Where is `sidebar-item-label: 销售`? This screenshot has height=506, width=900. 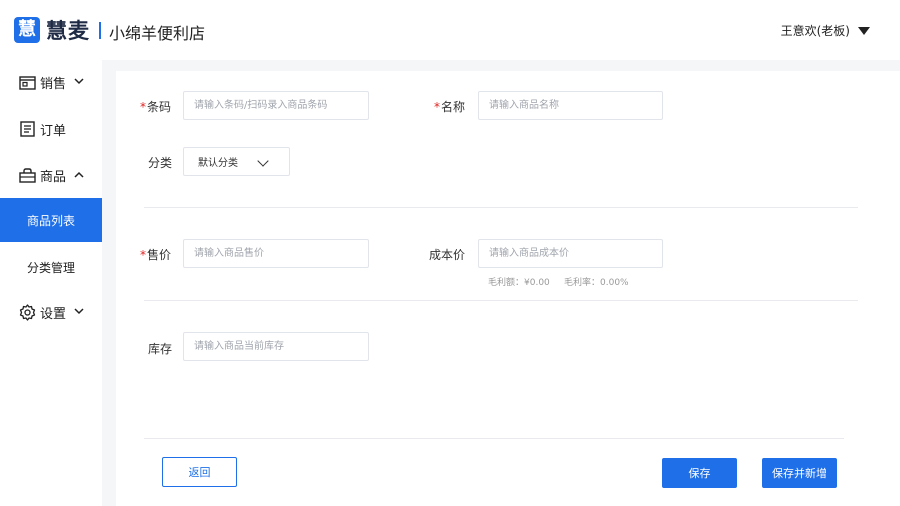
sidebar-item-label: 销售 is located at coordinates (53, 84).